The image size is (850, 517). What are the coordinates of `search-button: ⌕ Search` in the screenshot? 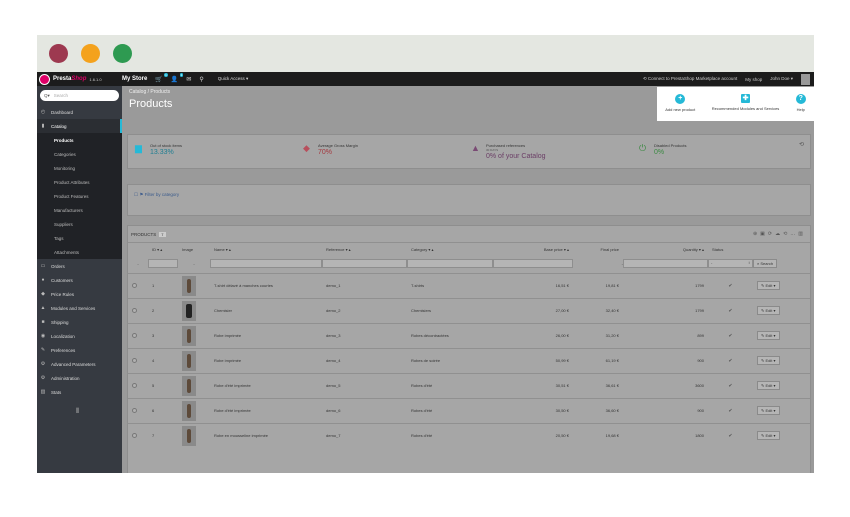 It's located at (765, 264).